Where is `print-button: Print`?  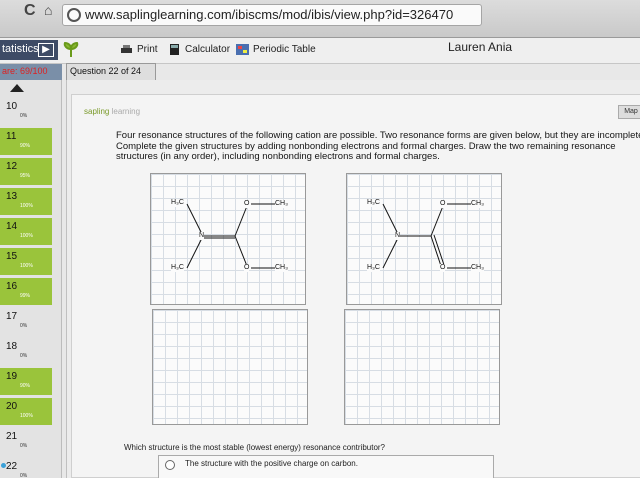 print-button: Print is located at coordinates (139, 49).